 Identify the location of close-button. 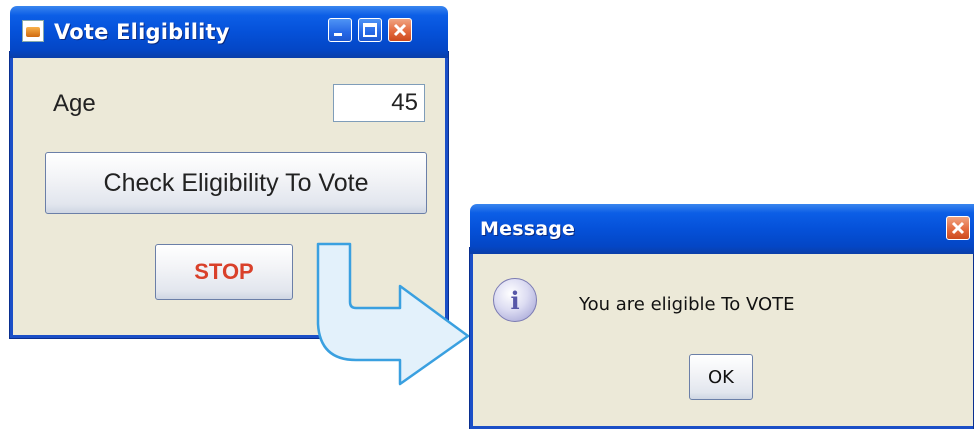
(400, 30).